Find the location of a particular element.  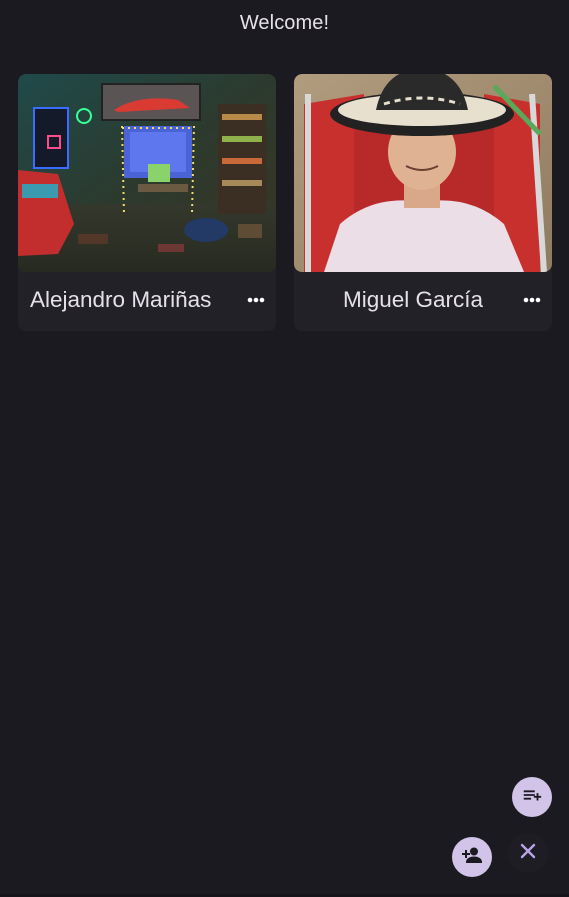

user-card: Alejandro Mariñas is located at coordinates (147, 202).